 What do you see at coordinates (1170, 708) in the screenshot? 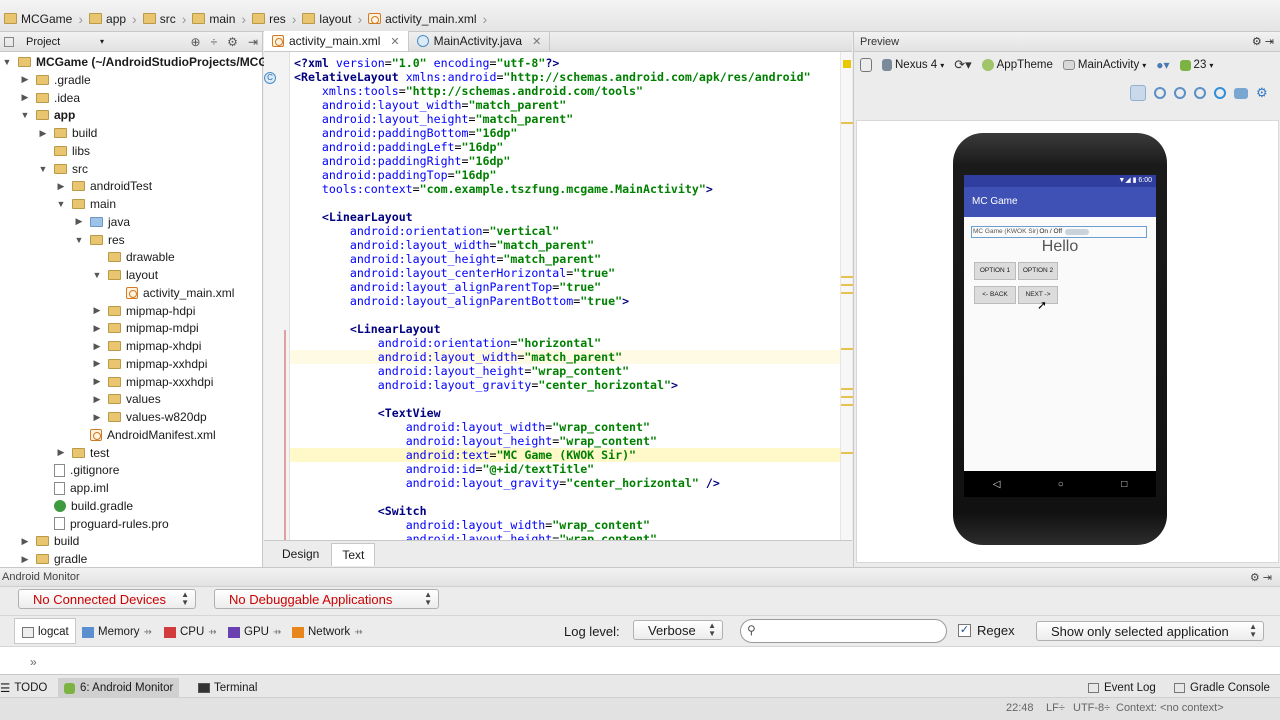
I see `context-info: Context: <no context>` at bounding box center [1170, 708].